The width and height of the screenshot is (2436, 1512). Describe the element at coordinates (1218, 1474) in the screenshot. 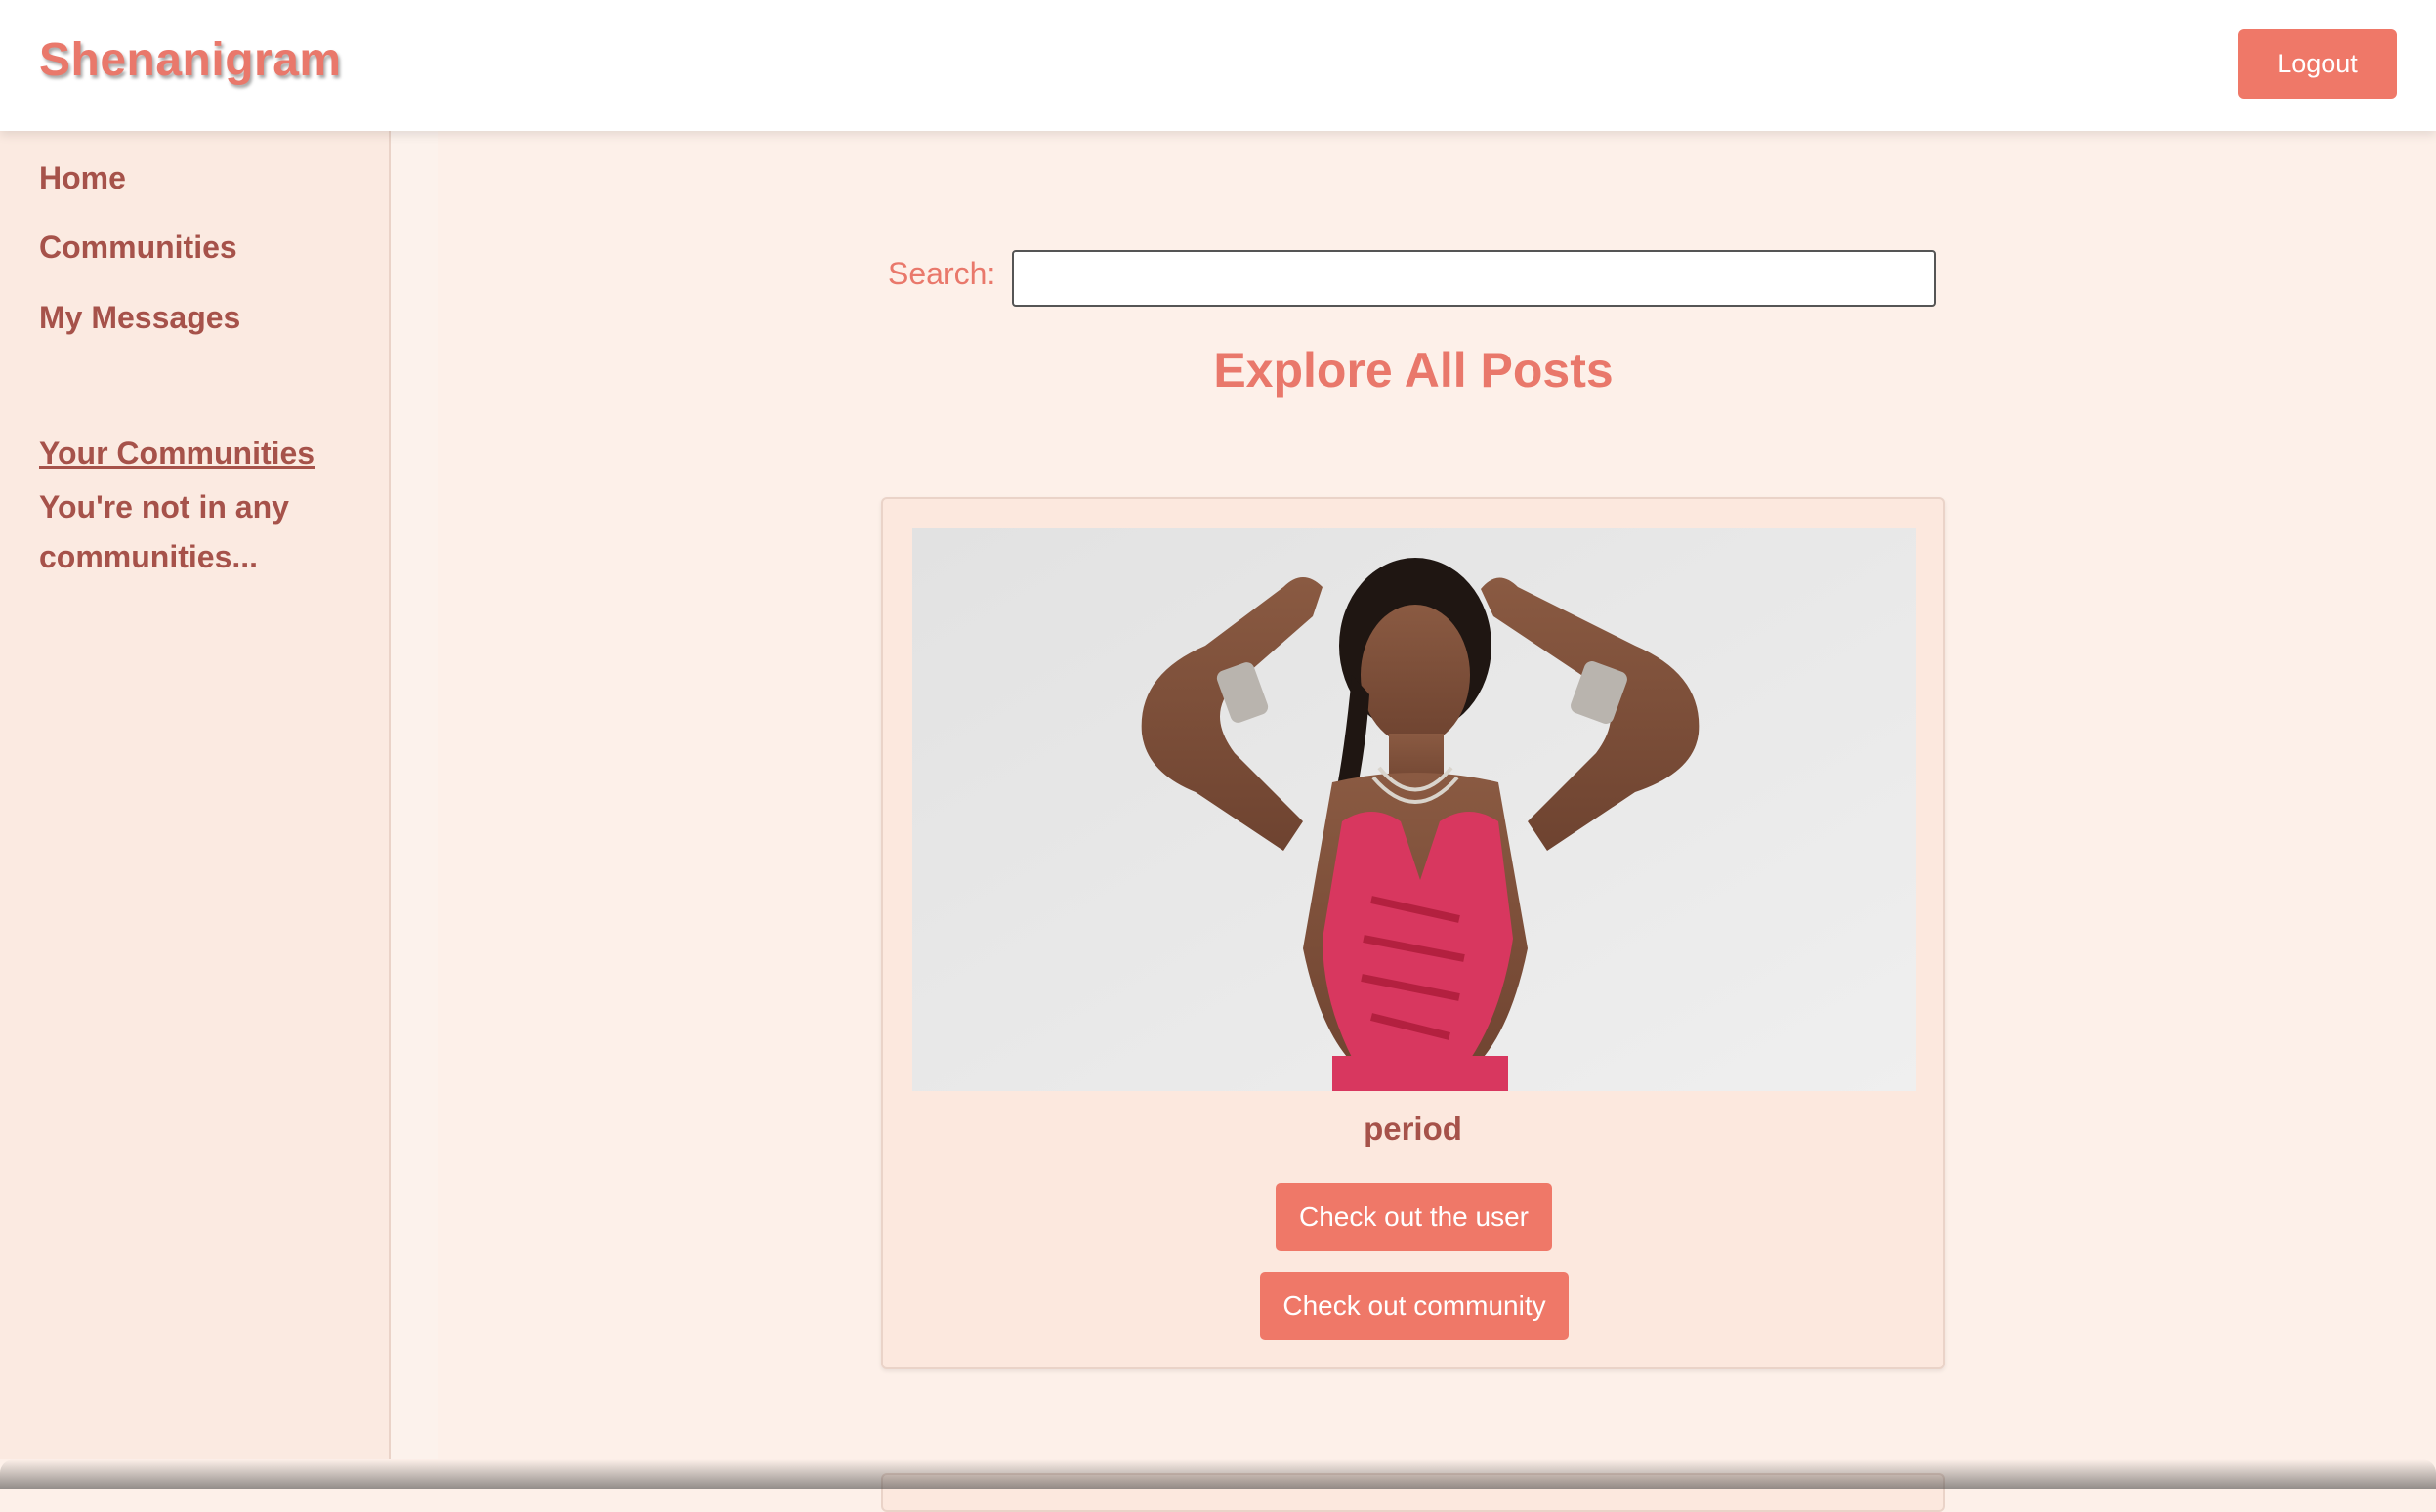

I see `window-bottom-edge` at that location.